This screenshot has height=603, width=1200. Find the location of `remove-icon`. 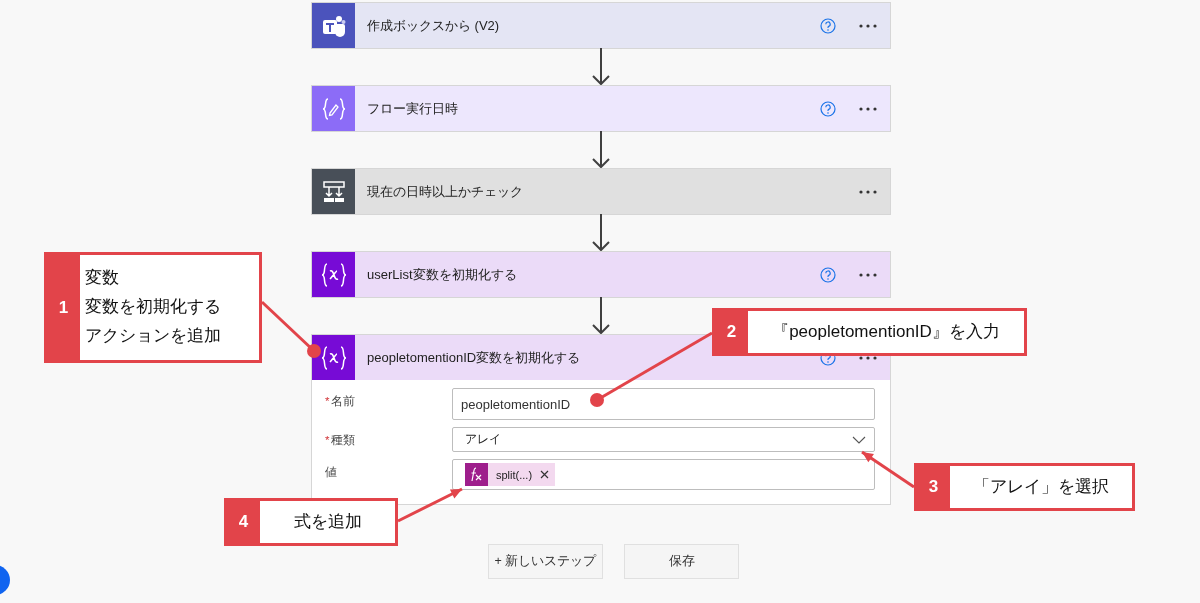

remove-icon is located at coordinates (545, 474).